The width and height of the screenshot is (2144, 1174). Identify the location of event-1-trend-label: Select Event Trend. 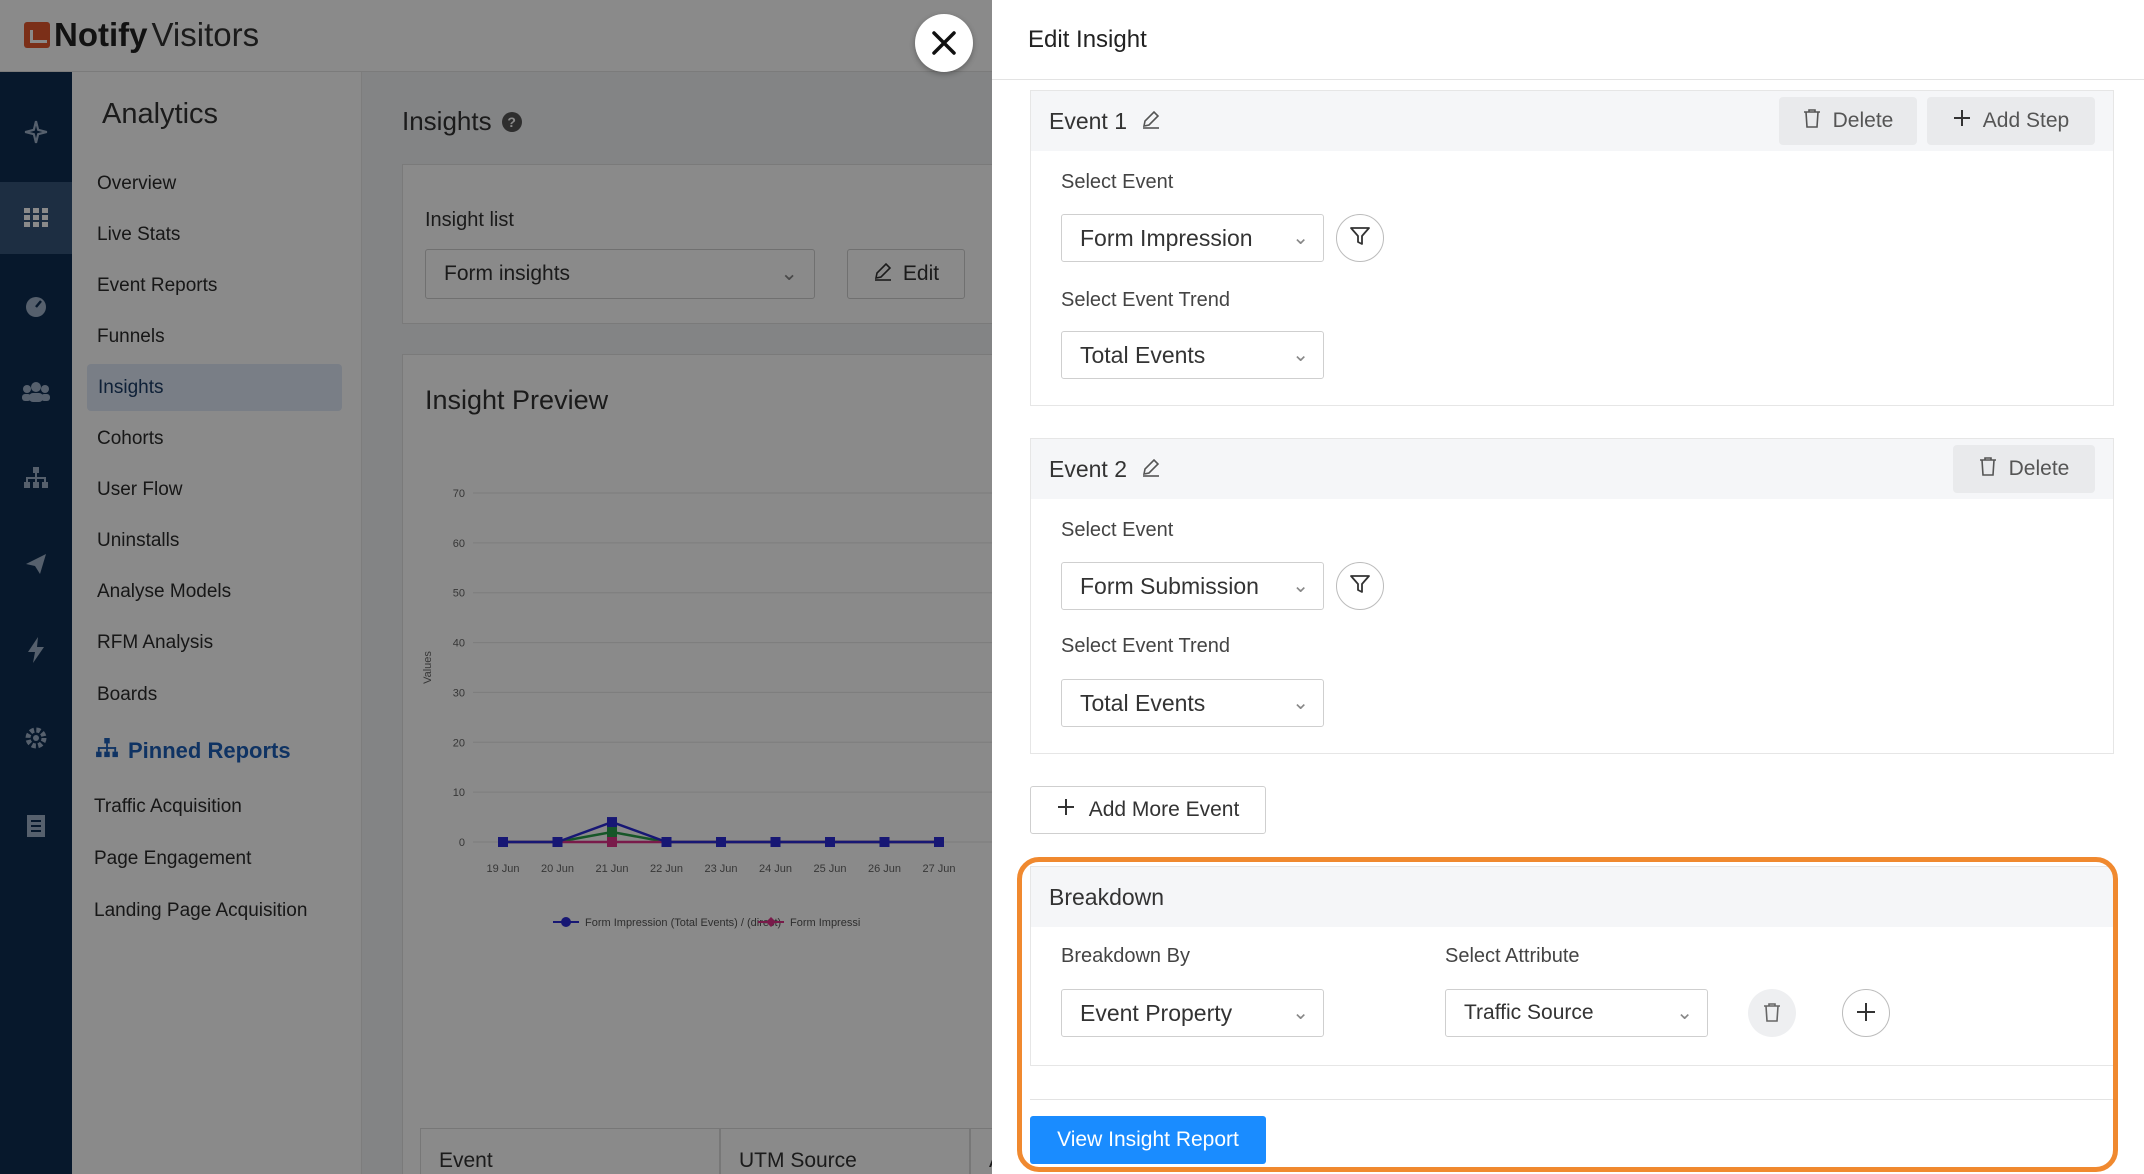
(1145, 300).